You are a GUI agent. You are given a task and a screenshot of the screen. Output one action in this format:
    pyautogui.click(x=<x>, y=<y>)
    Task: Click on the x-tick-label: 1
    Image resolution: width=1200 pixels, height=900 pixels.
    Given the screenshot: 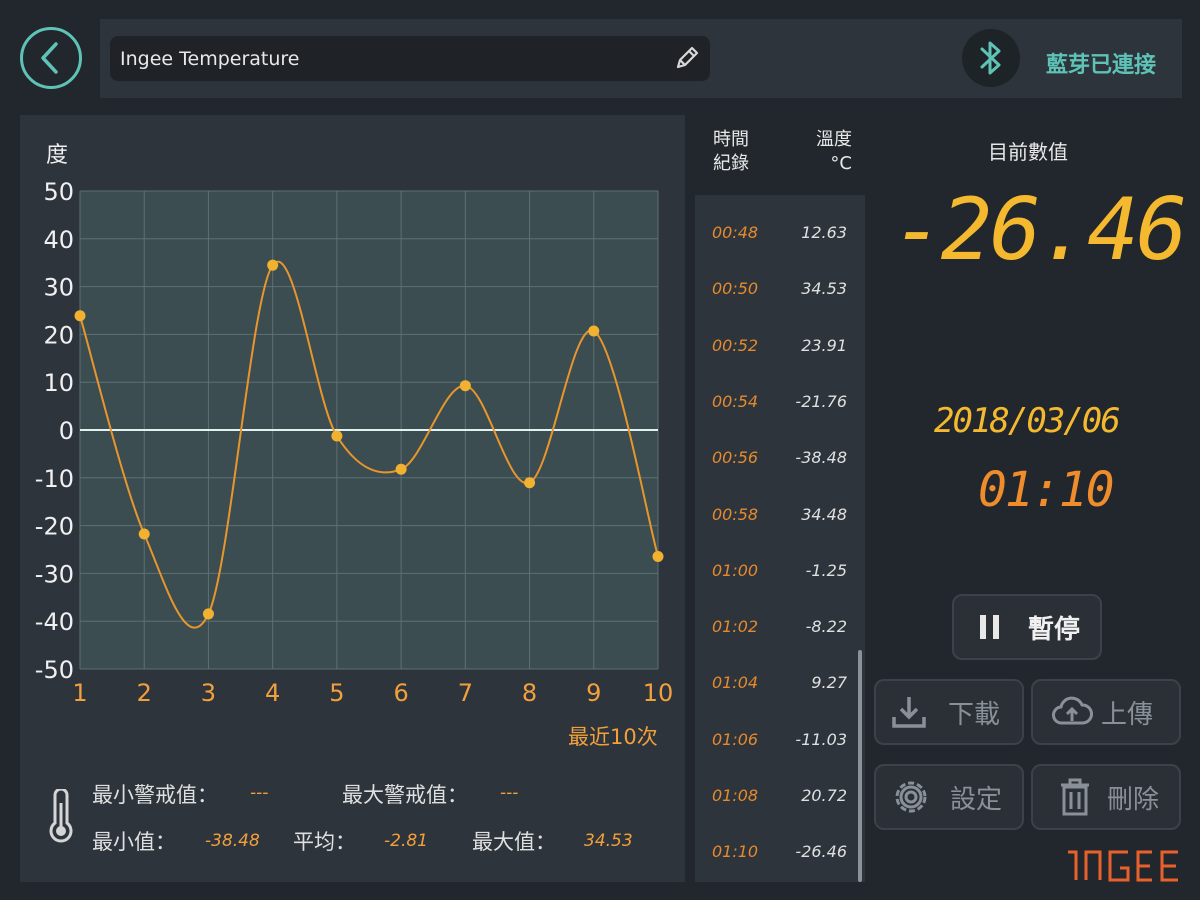 What is the action you would take?
    pyautogui.click(x=79, y=693)
    